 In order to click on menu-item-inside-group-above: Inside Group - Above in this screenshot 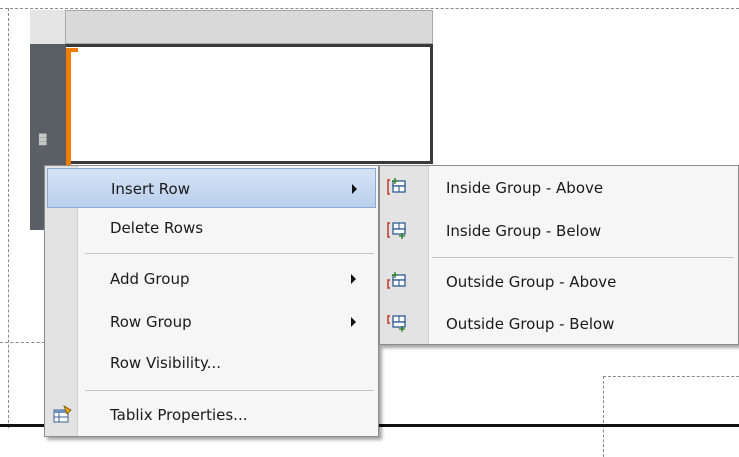, I will do `click(559, 188)`.